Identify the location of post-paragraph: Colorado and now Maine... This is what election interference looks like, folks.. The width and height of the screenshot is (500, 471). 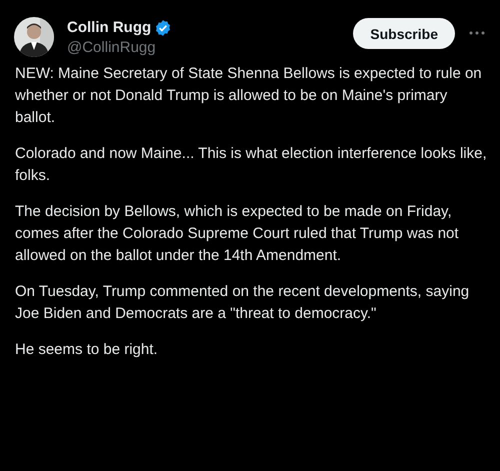
(251, 165).